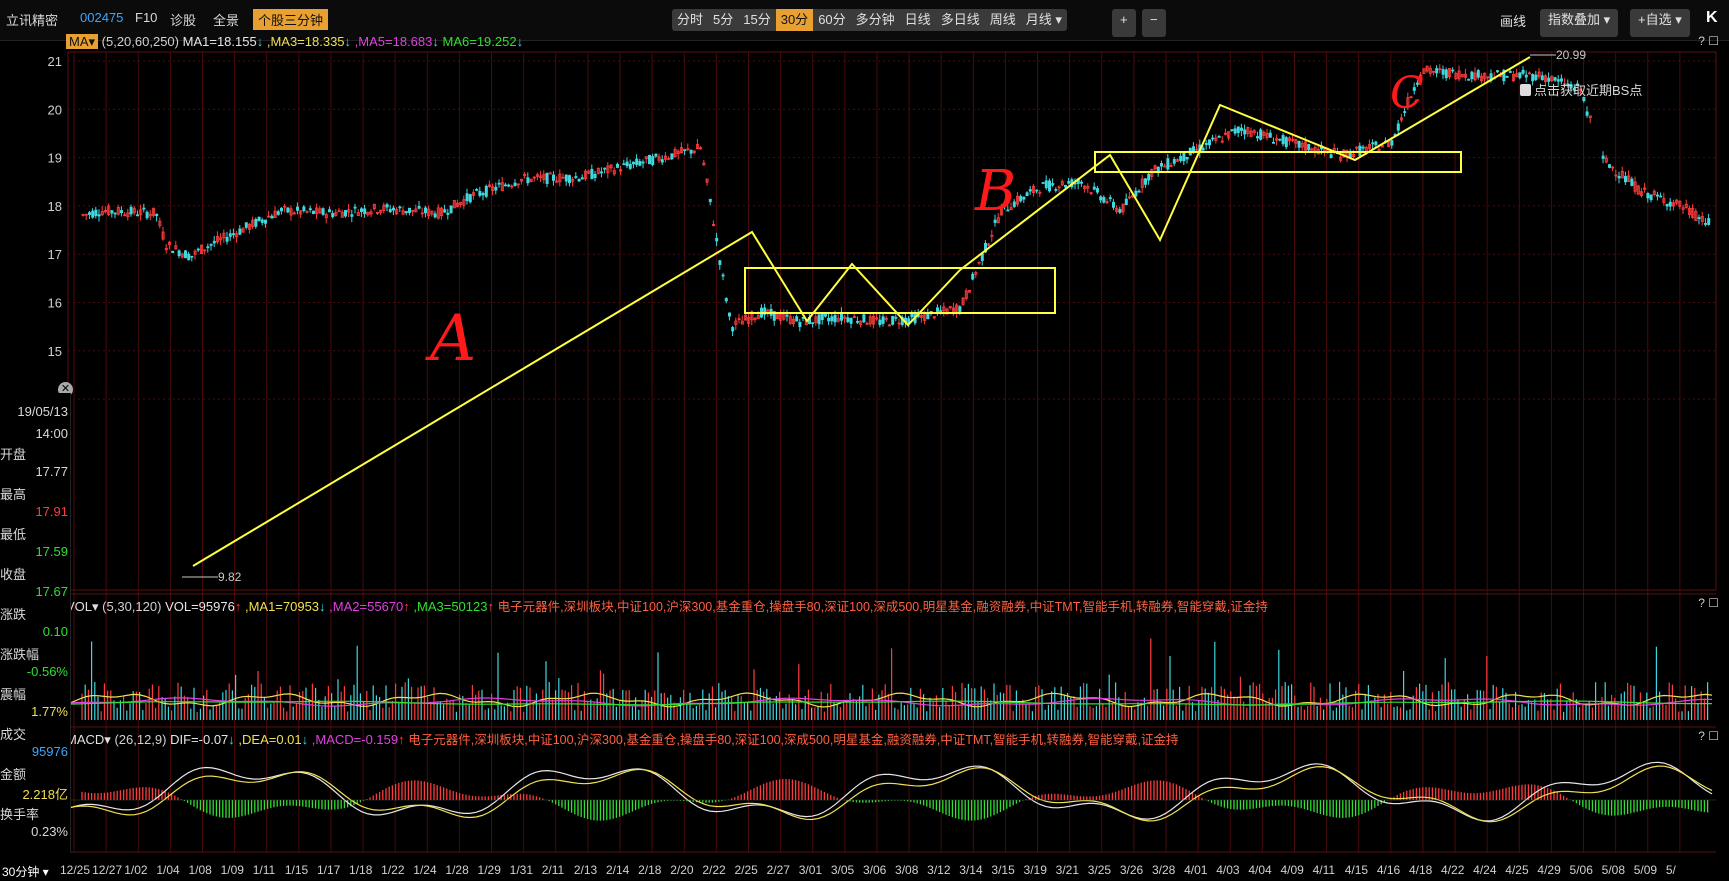 This screenshot has height=881, width=1729. Describe the element at coordinates (168, 870) in the screenshot. I see `date-tick-label: 1/04` at that location.